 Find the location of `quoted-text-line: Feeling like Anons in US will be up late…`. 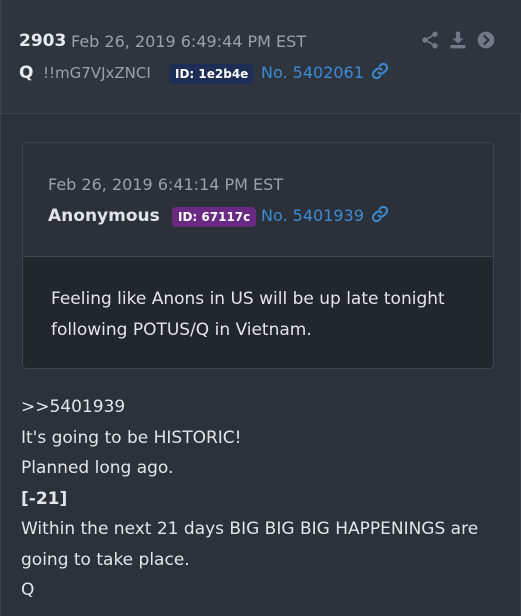

quoted-text-line: Feeling like Anons in US will be up late… is located at coordinates (248, 299).